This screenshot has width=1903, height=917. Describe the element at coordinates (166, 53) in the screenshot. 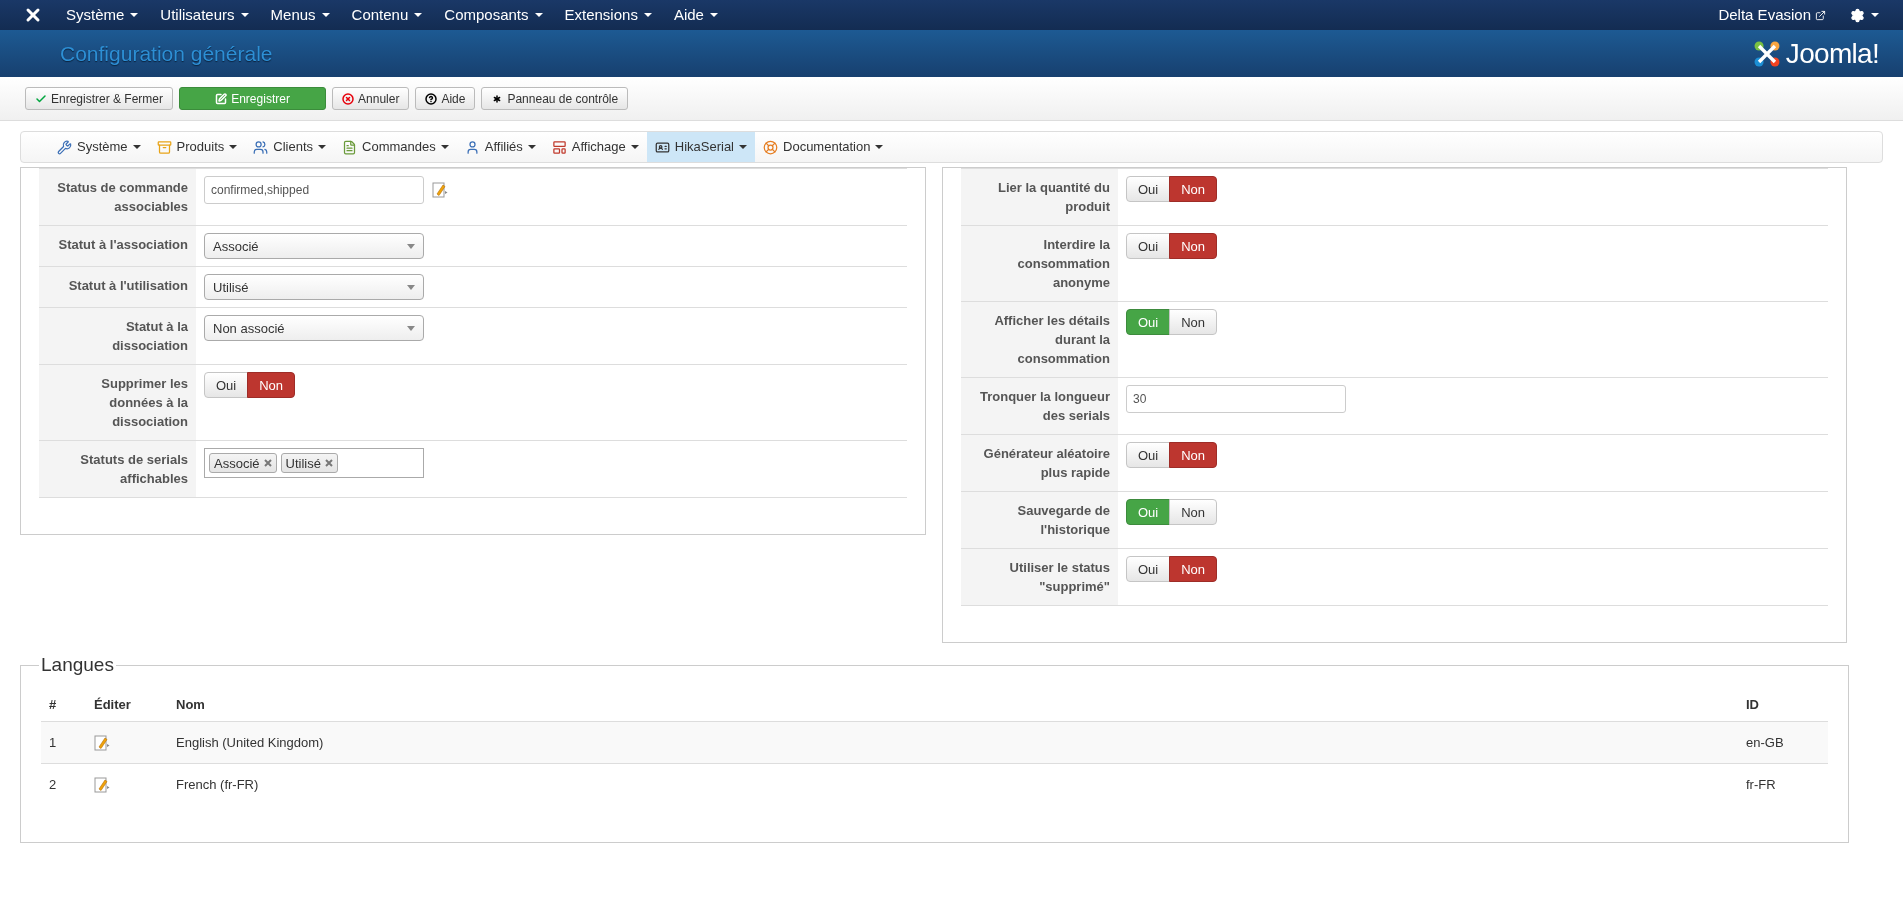

I see `page-title: Configuration générale` at that location.